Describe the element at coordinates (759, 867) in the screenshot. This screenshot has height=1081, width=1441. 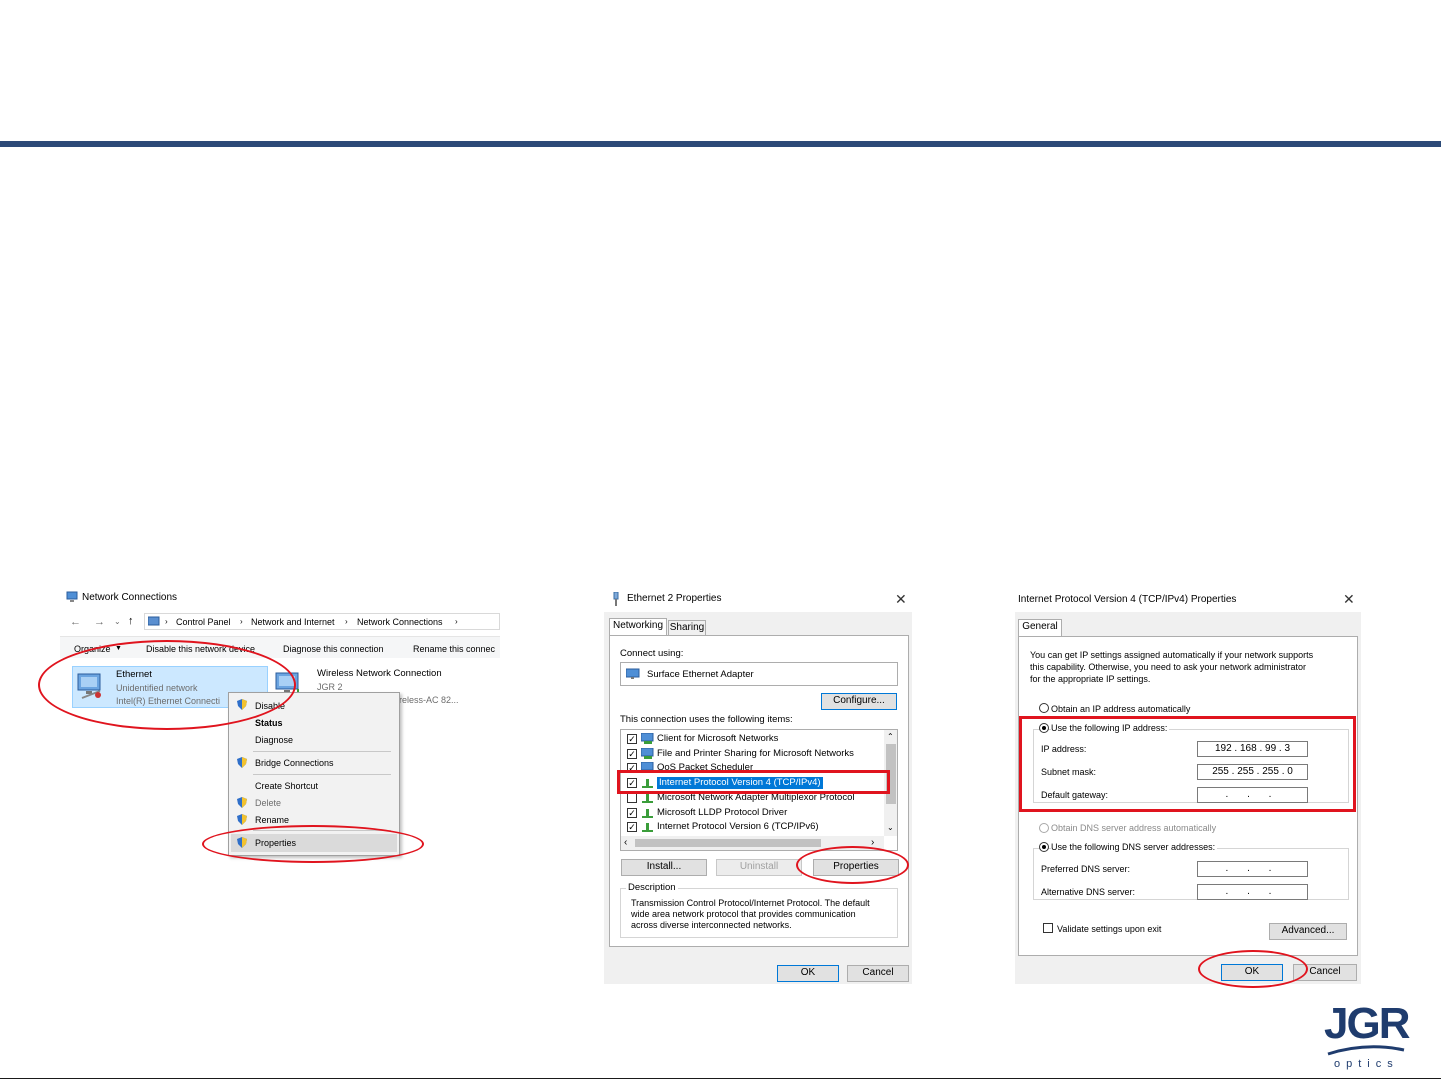
I see `uninstall-button: Uninstall` at that location.